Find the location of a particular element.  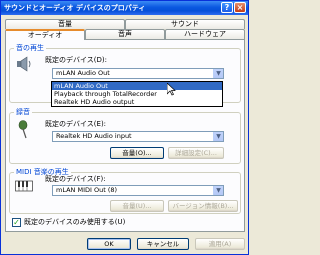

tab-sounds: サウンド is located at coordinates (185, 24).